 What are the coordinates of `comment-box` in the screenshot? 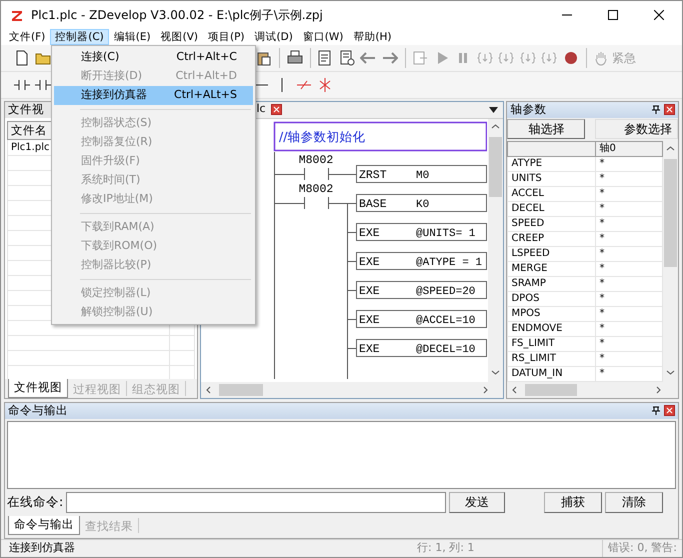 It's located at (381, 136).